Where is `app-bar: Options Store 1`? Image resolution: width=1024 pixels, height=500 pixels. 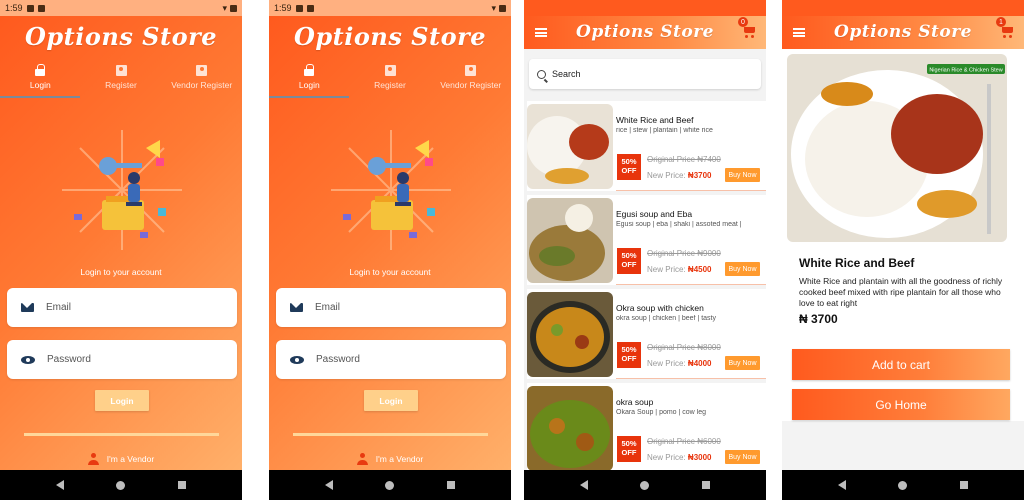 app-bar: Options Store 1 is located at coordinates (903, 32).